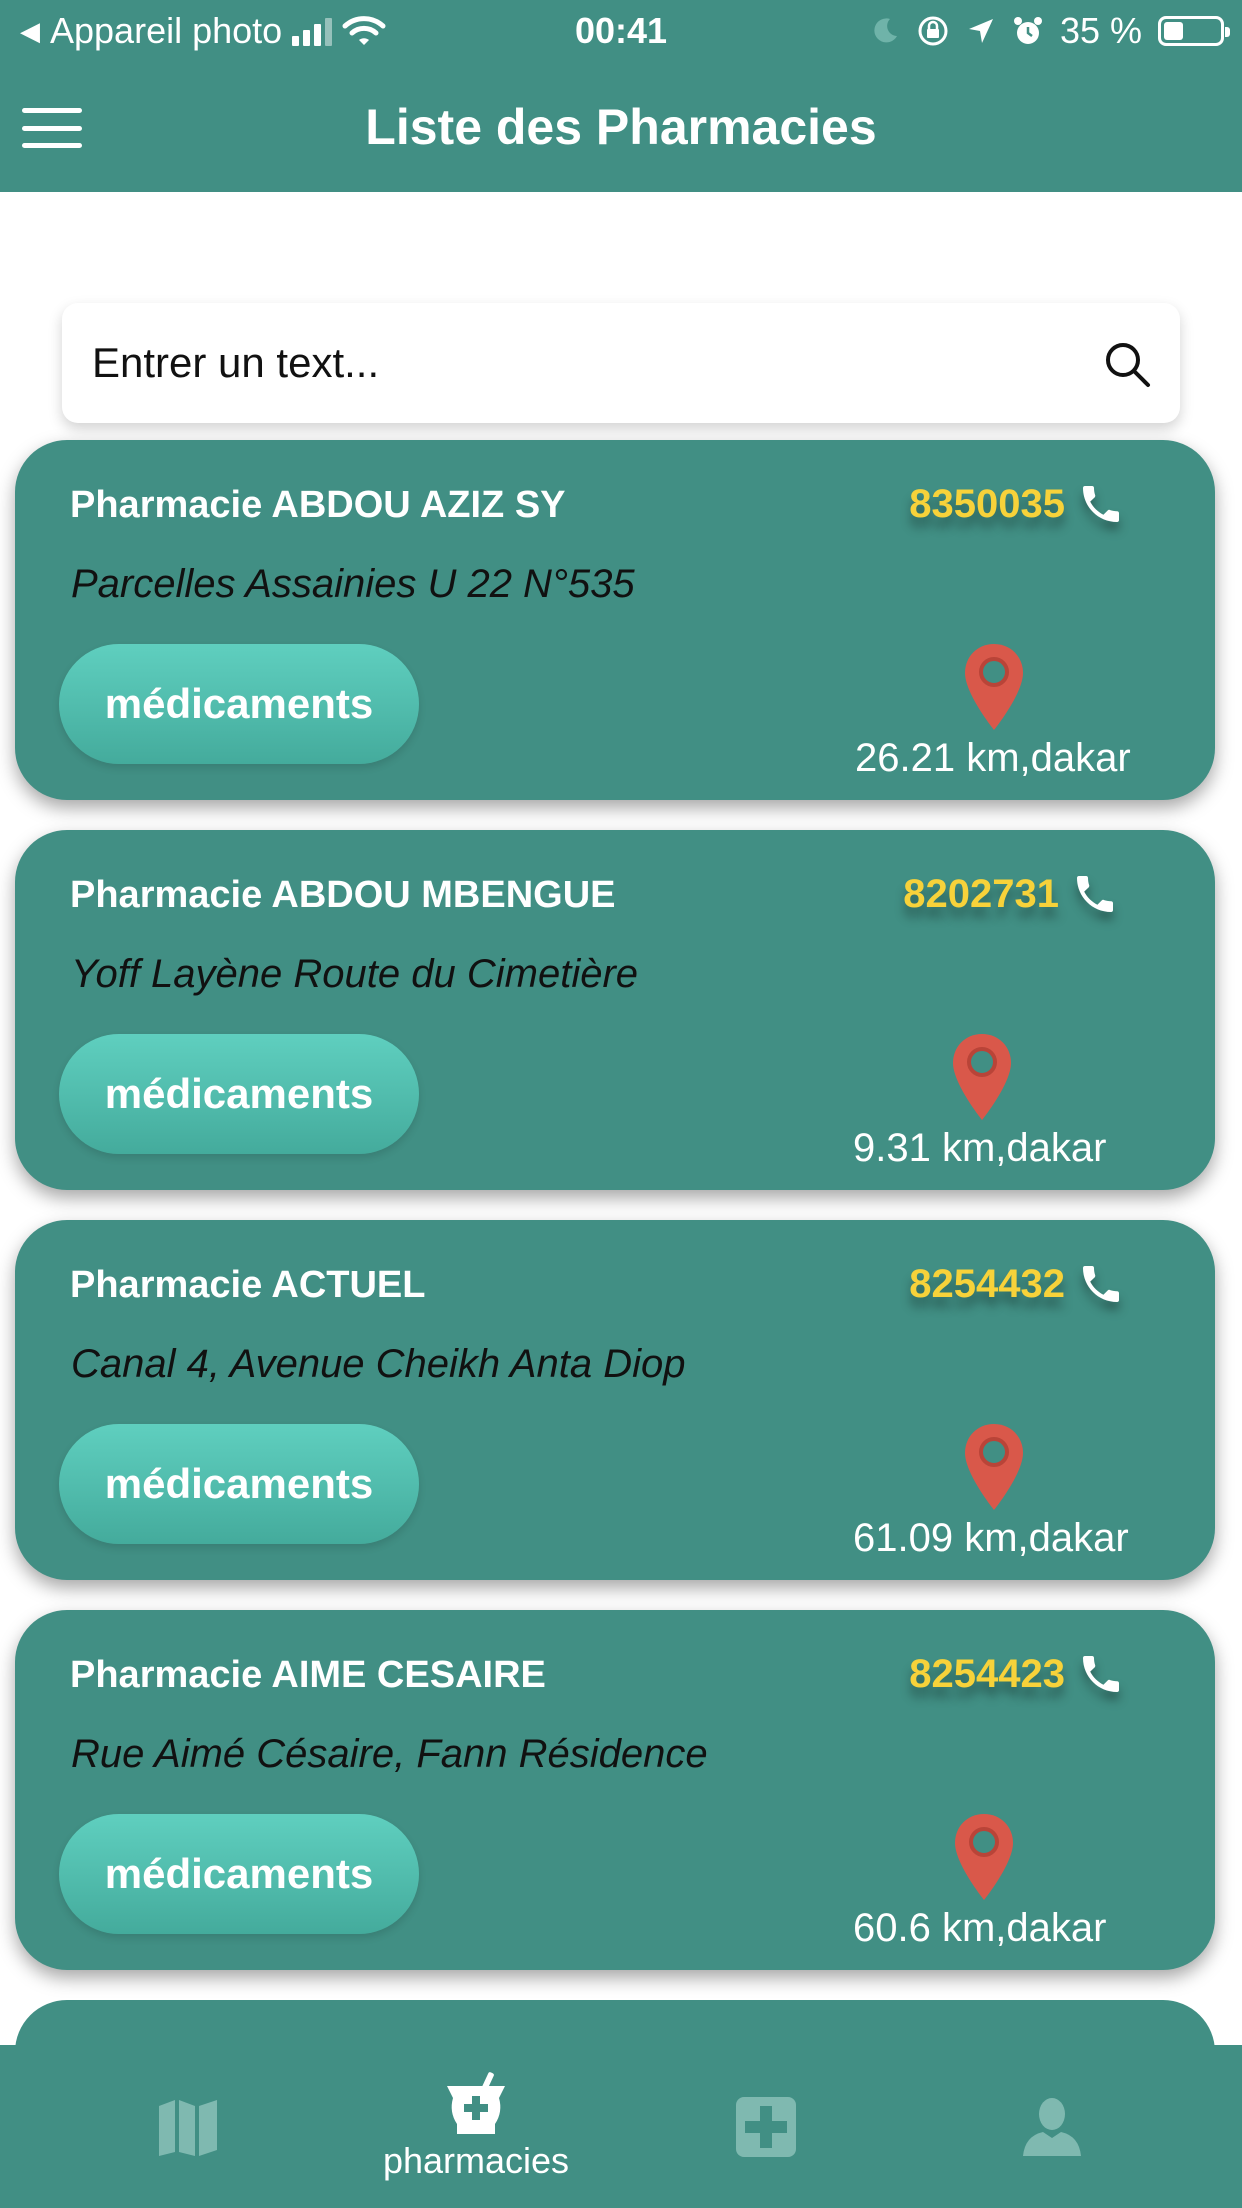 The image size is (1242, 2208). What do you see at coordinates (378, 1364) in the screenshot?
I see `pharmacy-address: Canal 4, Avenue Cheikh Anta Diop` at bounding box center [378, 1364].